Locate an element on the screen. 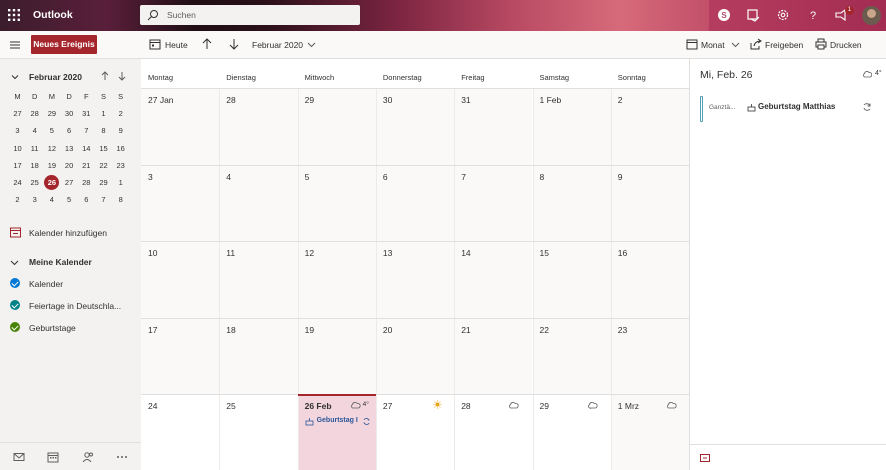  new-event-button: Neues Ereignis is located at coordinates (64, 44).